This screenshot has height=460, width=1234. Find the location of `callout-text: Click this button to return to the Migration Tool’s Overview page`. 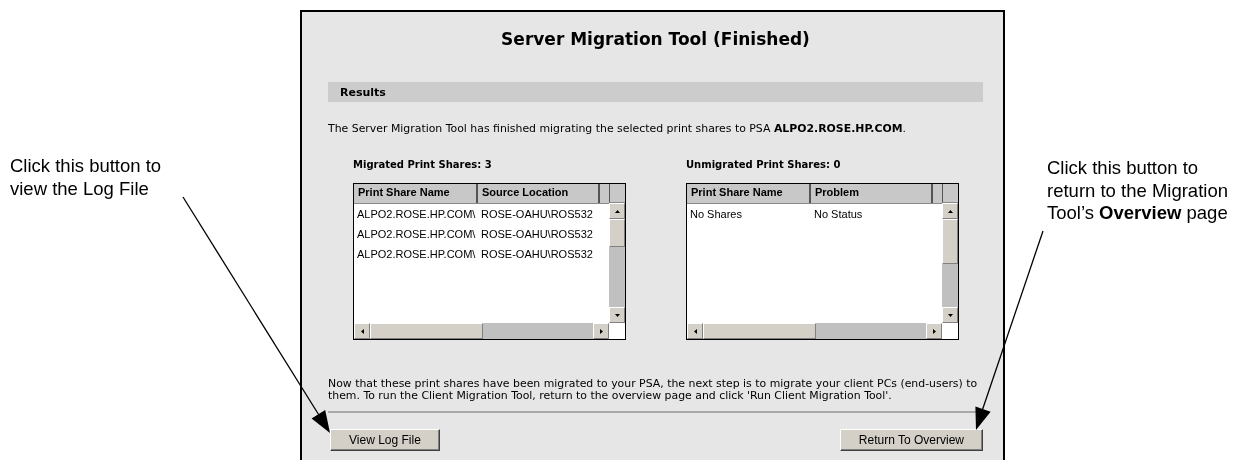

callout-text: Click this button to return to the Migration Tool’s Overview page is located at coordinates (1138, 191).